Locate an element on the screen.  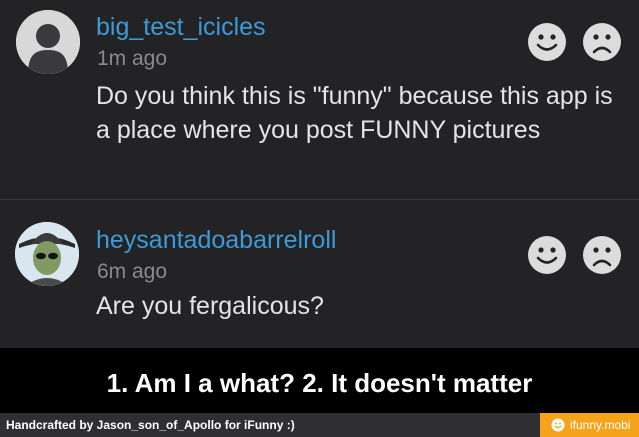
default-user-icon is located at coordinates (48, 42).